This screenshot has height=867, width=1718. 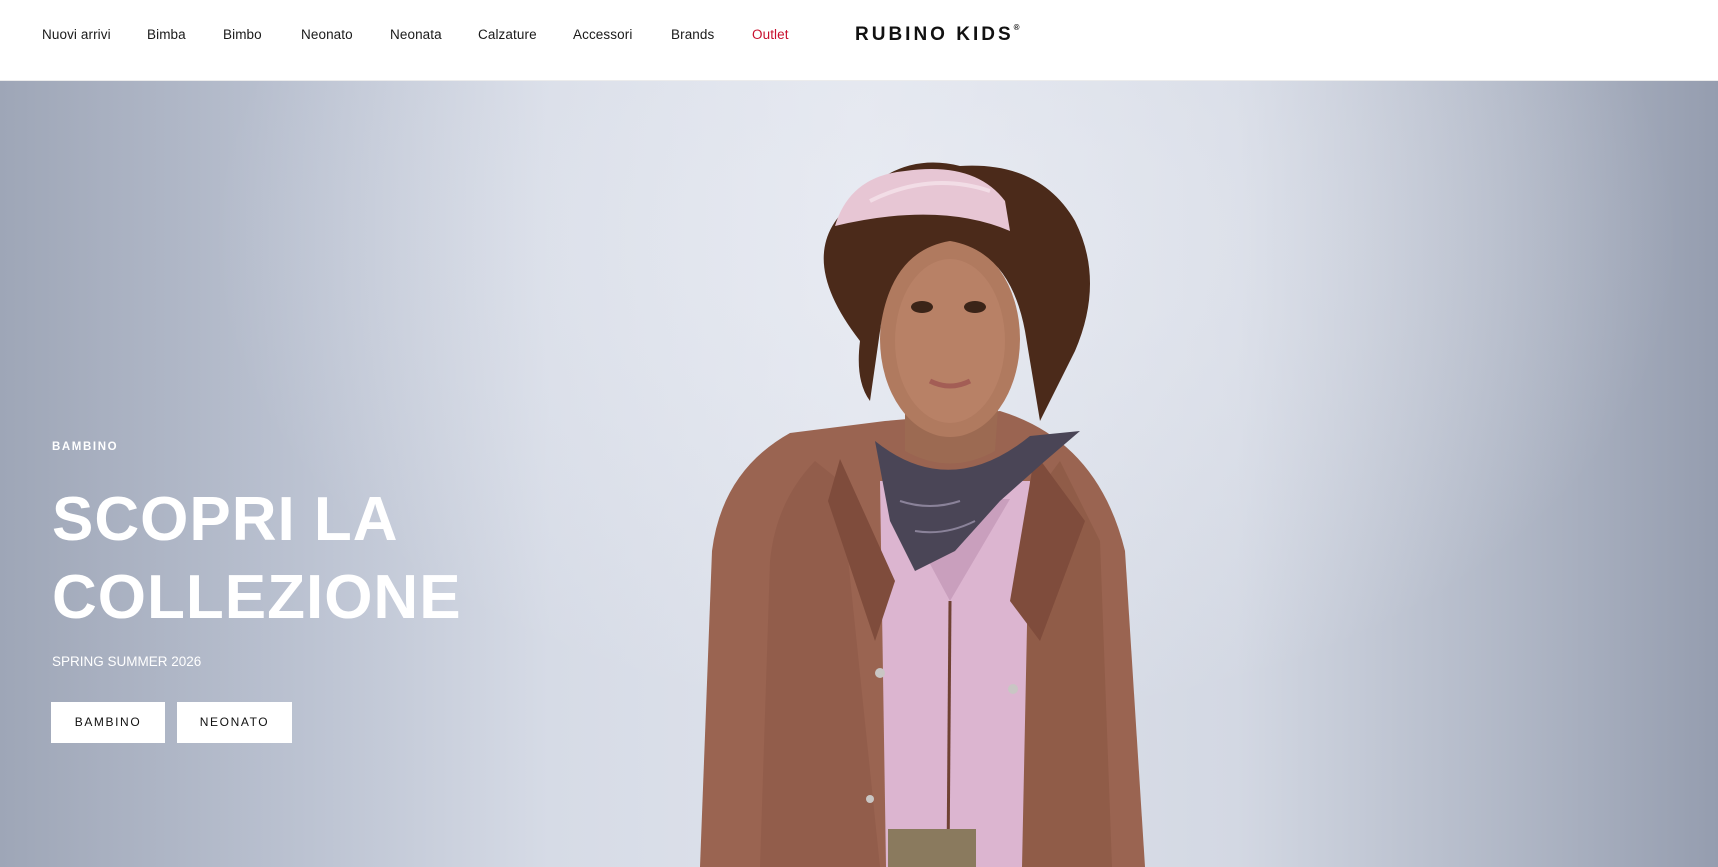 What do you see at coordinates (225, 519) in the screenshot?
I see `headline-line-1: SCOPRI LA` at bounding box center [225, 519].